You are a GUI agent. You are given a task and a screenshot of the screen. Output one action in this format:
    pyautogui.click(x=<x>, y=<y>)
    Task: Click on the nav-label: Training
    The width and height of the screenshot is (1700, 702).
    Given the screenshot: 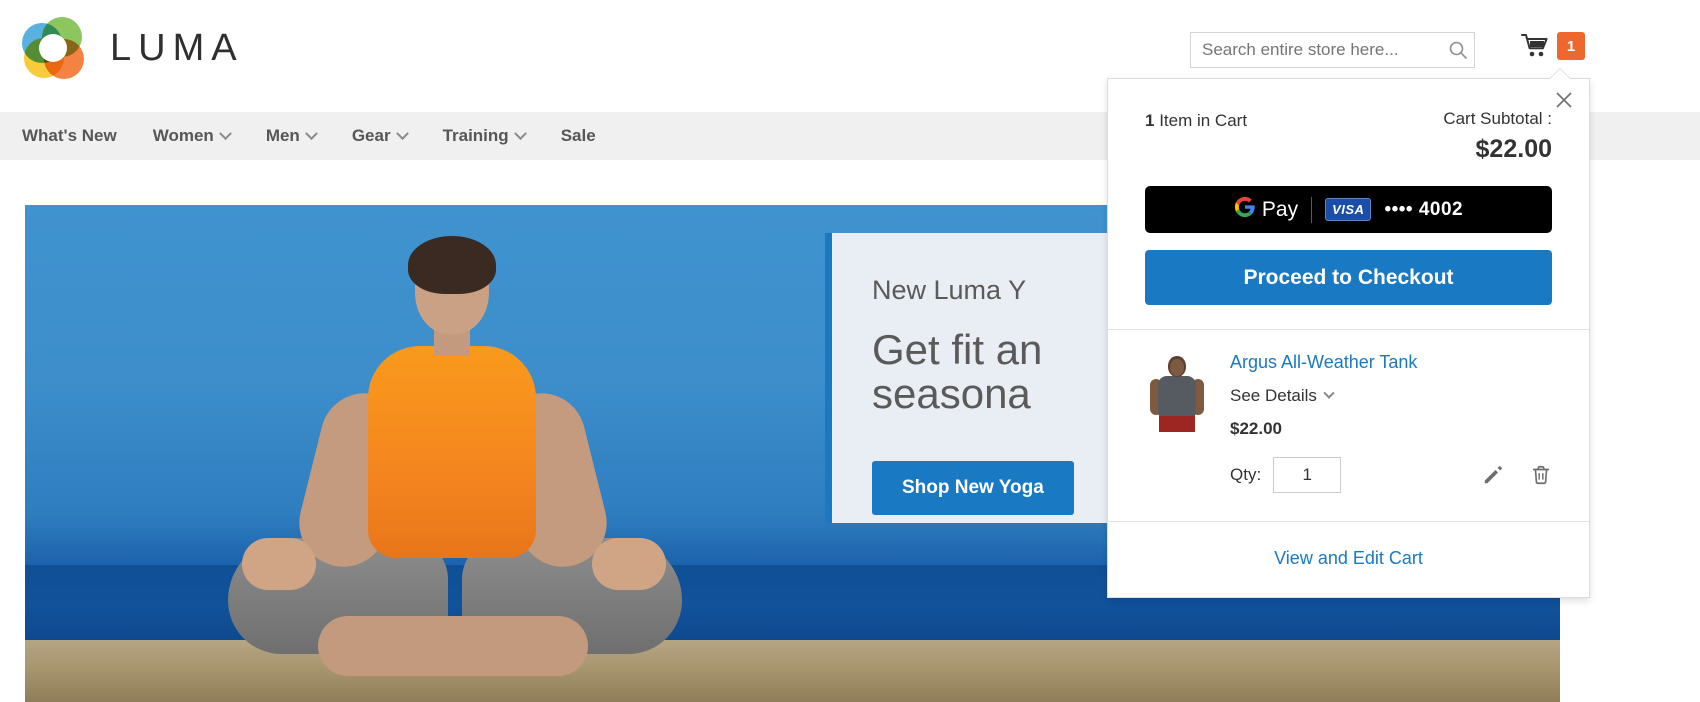 What is the action you would take?
    pyautogui.click(x=475, y=135)
    